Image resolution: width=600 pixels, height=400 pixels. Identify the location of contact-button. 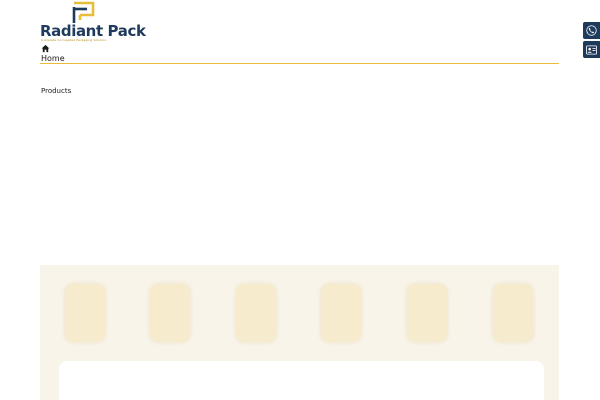
(591, 49).